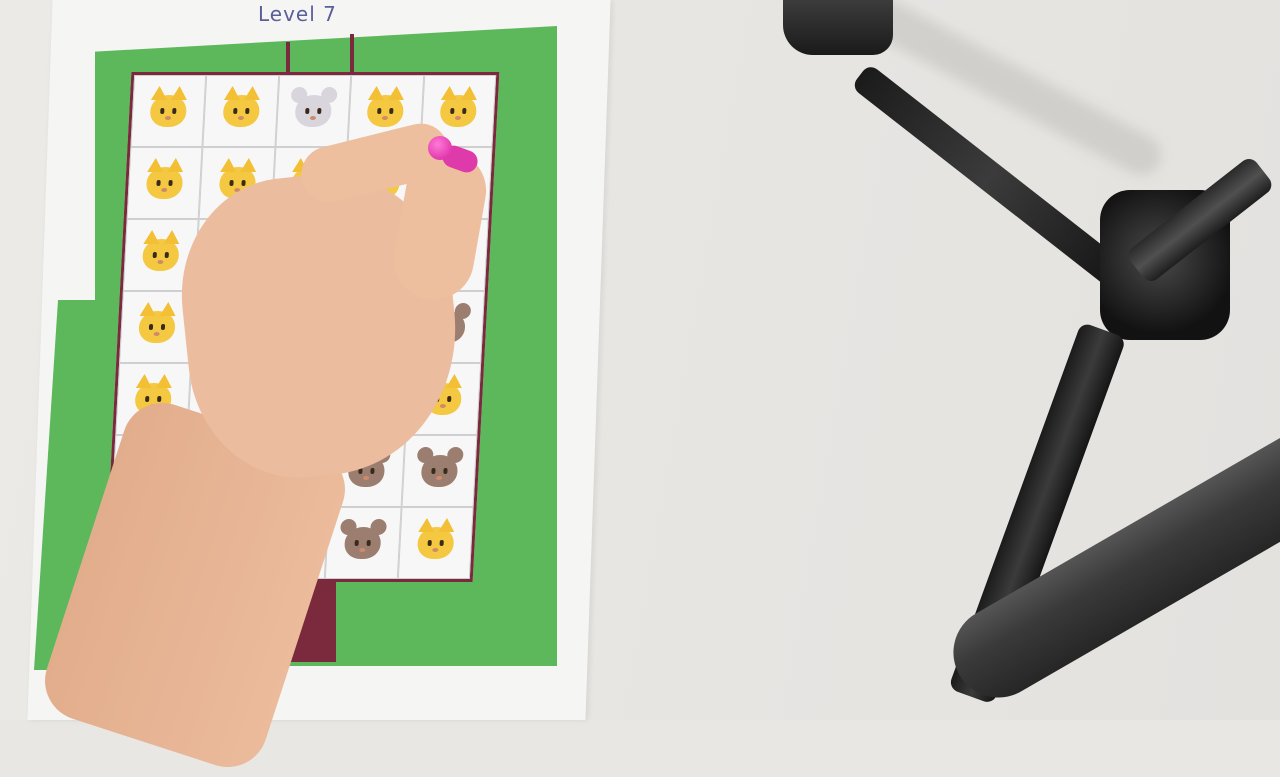  Describe the element at coordinates (440, 148) in the screenshot. I see `push-pin-icon` at that location.